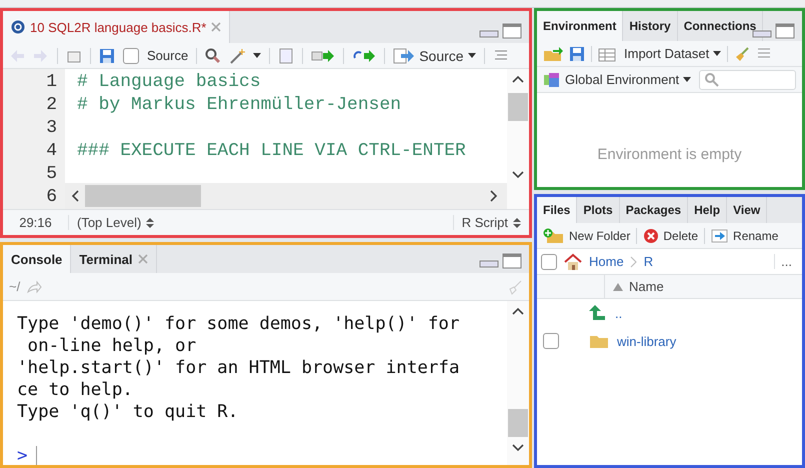 This screenshot has width=805, height=468. What do you see at coordinates (491, 222) in the screenshot?
I see `filetype-selector: R Script` at bounding box center [491, 222].